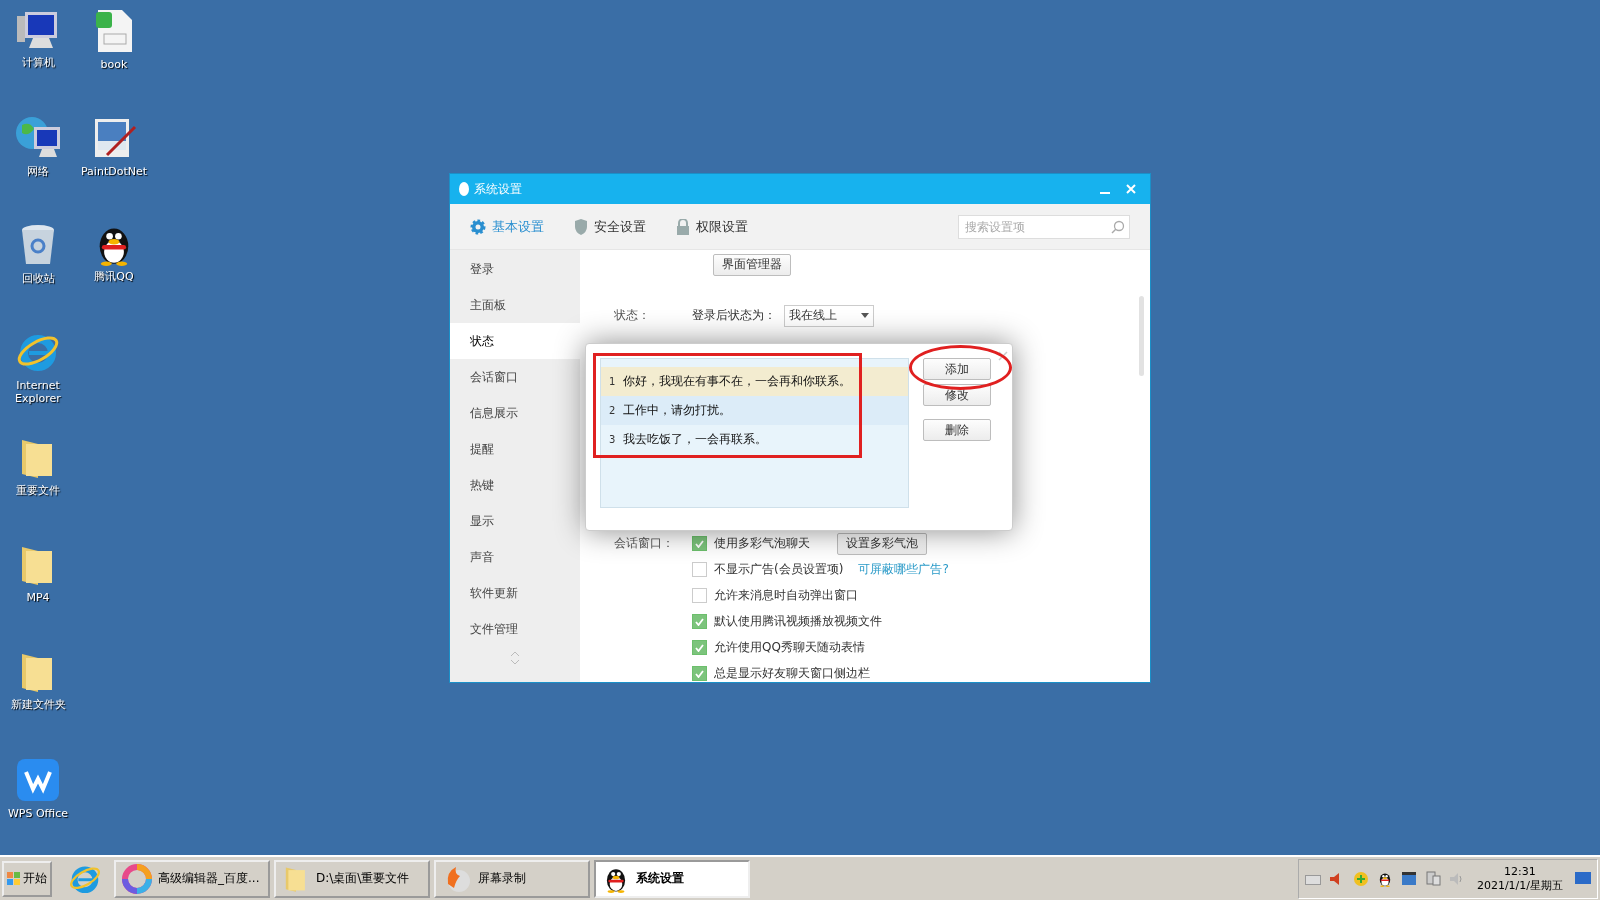 The width and height of the screenshot is (1600, 900). I want to click on caret-icon, so click(865, 315).